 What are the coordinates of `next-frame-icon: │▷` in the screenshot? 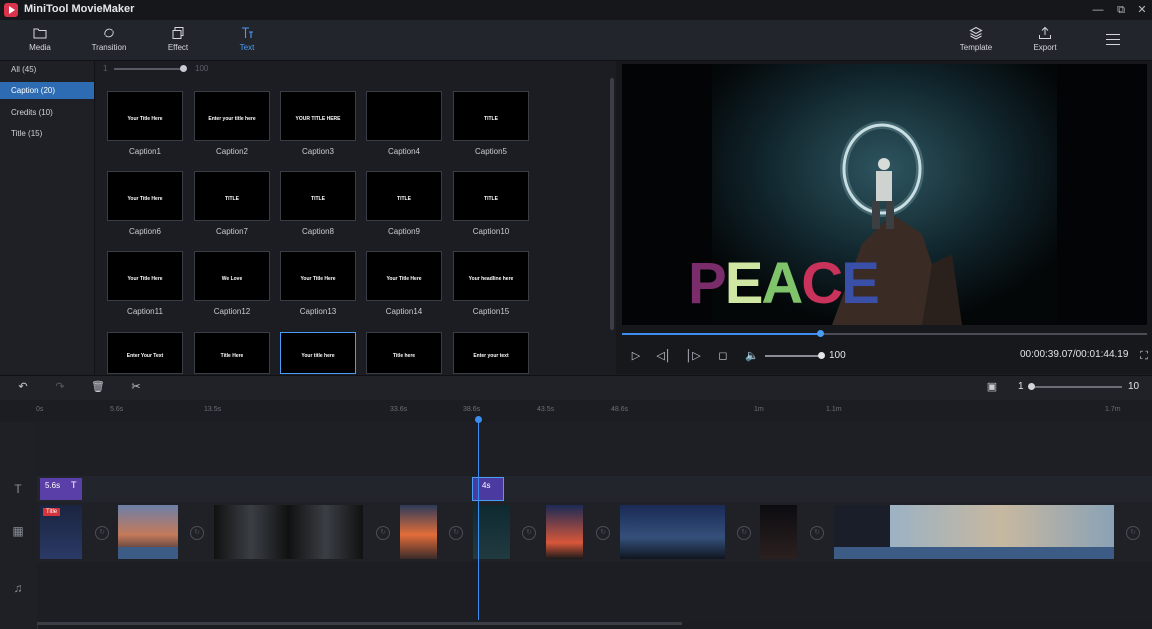 It's located at (693, 356).